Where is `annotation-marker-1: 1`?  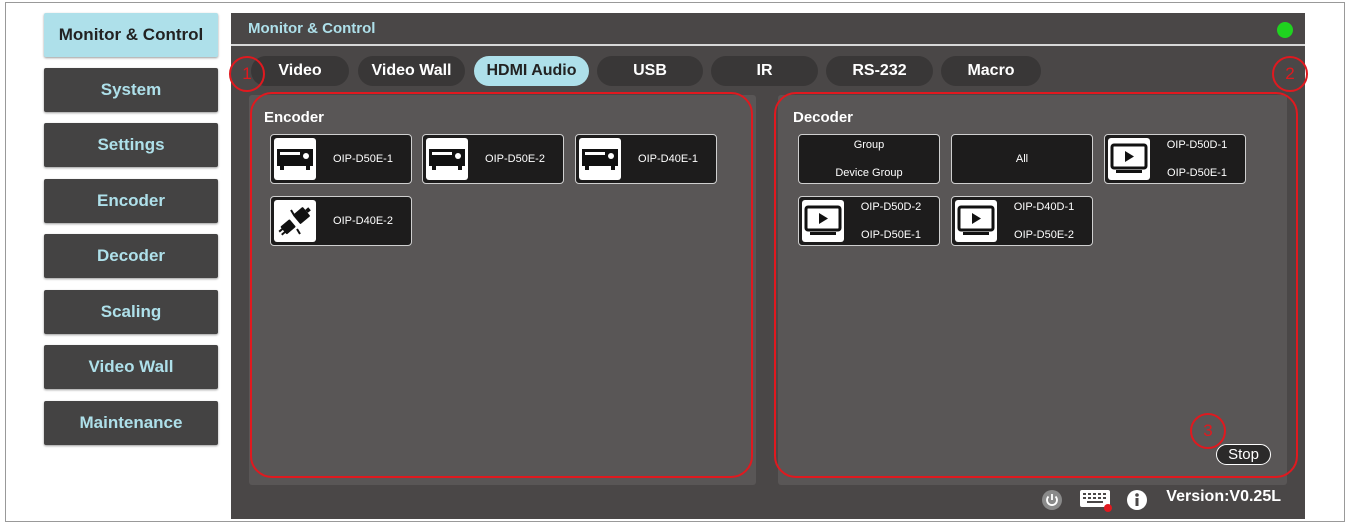
annotation-marker-1: 1 is located at coordinates (247, 74).